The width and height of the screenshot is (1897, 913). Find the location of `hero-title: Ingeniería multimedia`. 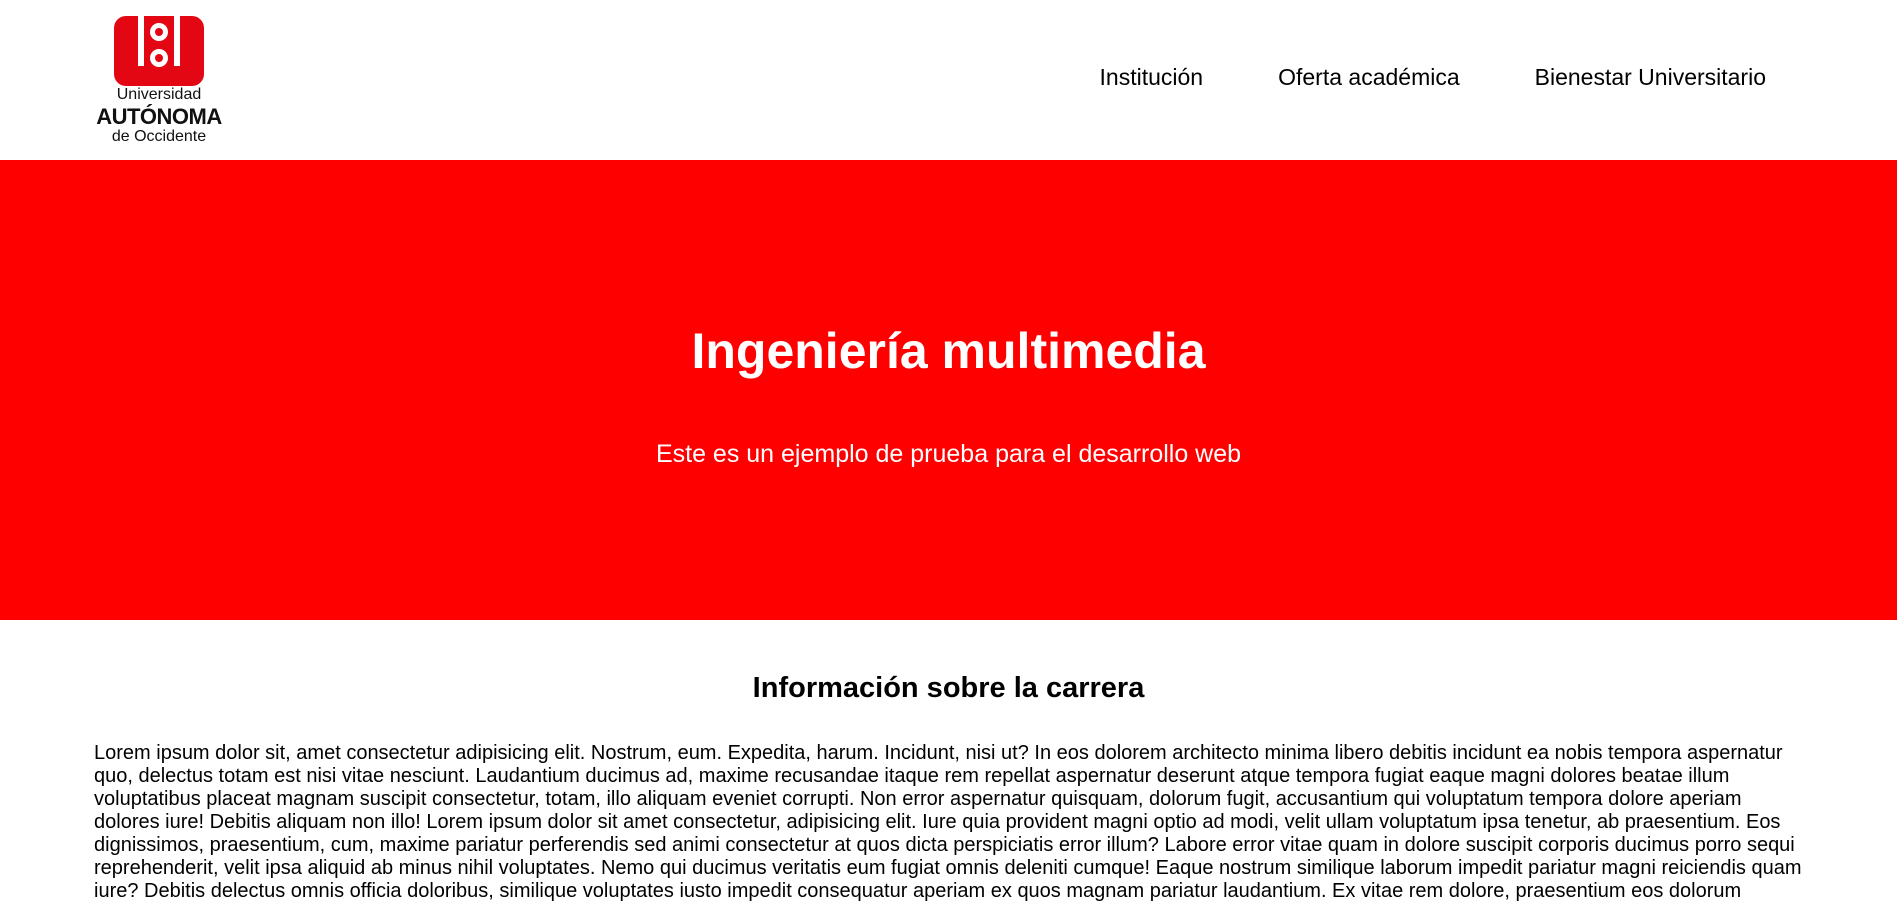

hero-title: Ingeniería multimedia is located at coordinates (948, 351).